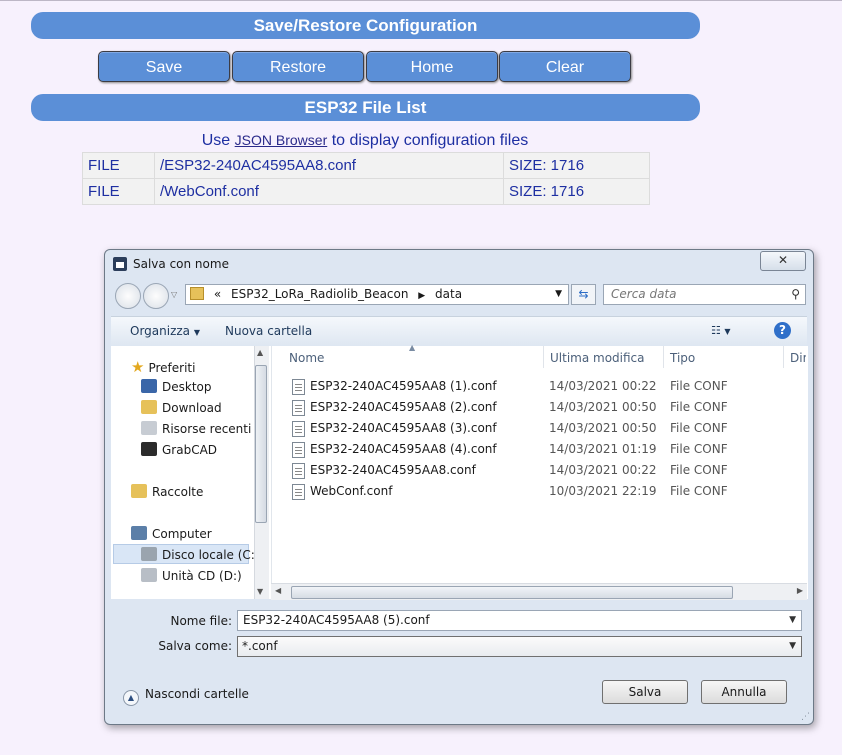 The image size is (842, 755). I want to click on star-icon: ★, so click(138, 367).